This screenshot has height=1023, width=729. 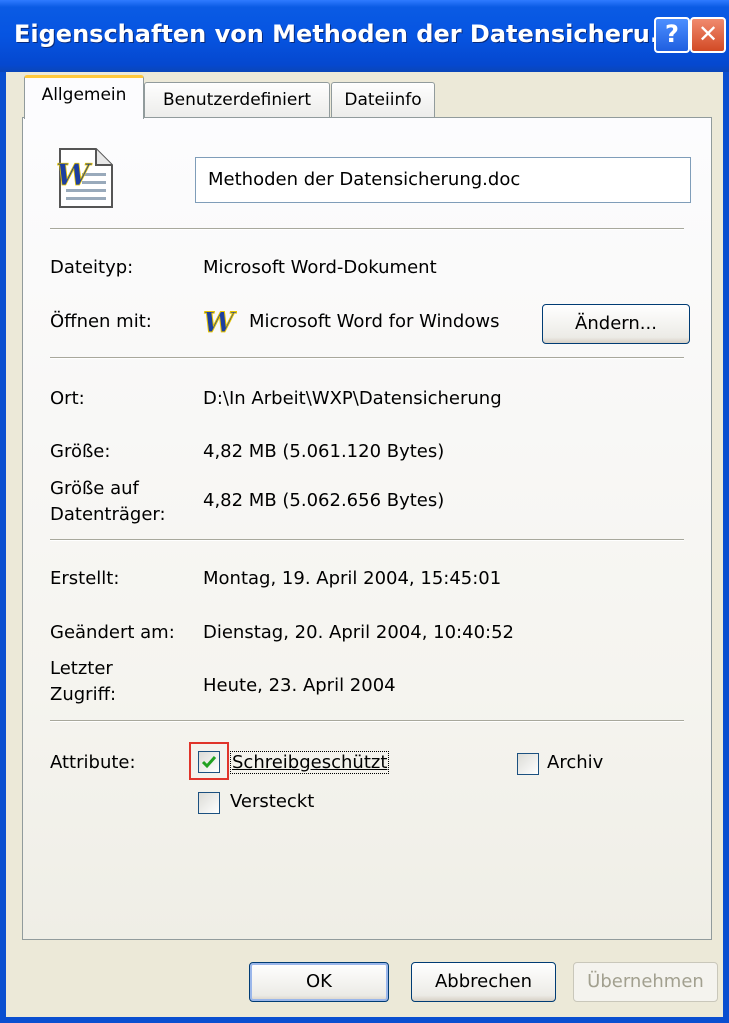 I want to click on checkmark-icon, so click(x=209, y=762).